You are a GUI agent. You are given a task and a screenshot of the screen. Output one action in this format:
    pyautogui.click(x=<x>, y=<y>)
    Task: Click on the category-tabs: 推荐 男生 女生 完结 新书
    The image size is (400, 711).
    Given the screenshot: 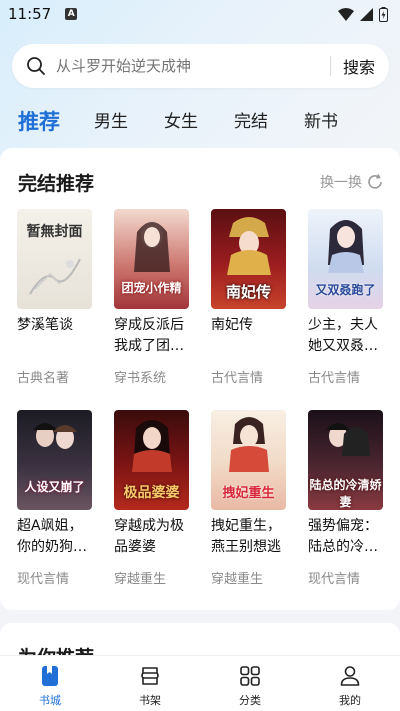 What is the action you would take?
    pyautogui.click(x=196, y=120)
    